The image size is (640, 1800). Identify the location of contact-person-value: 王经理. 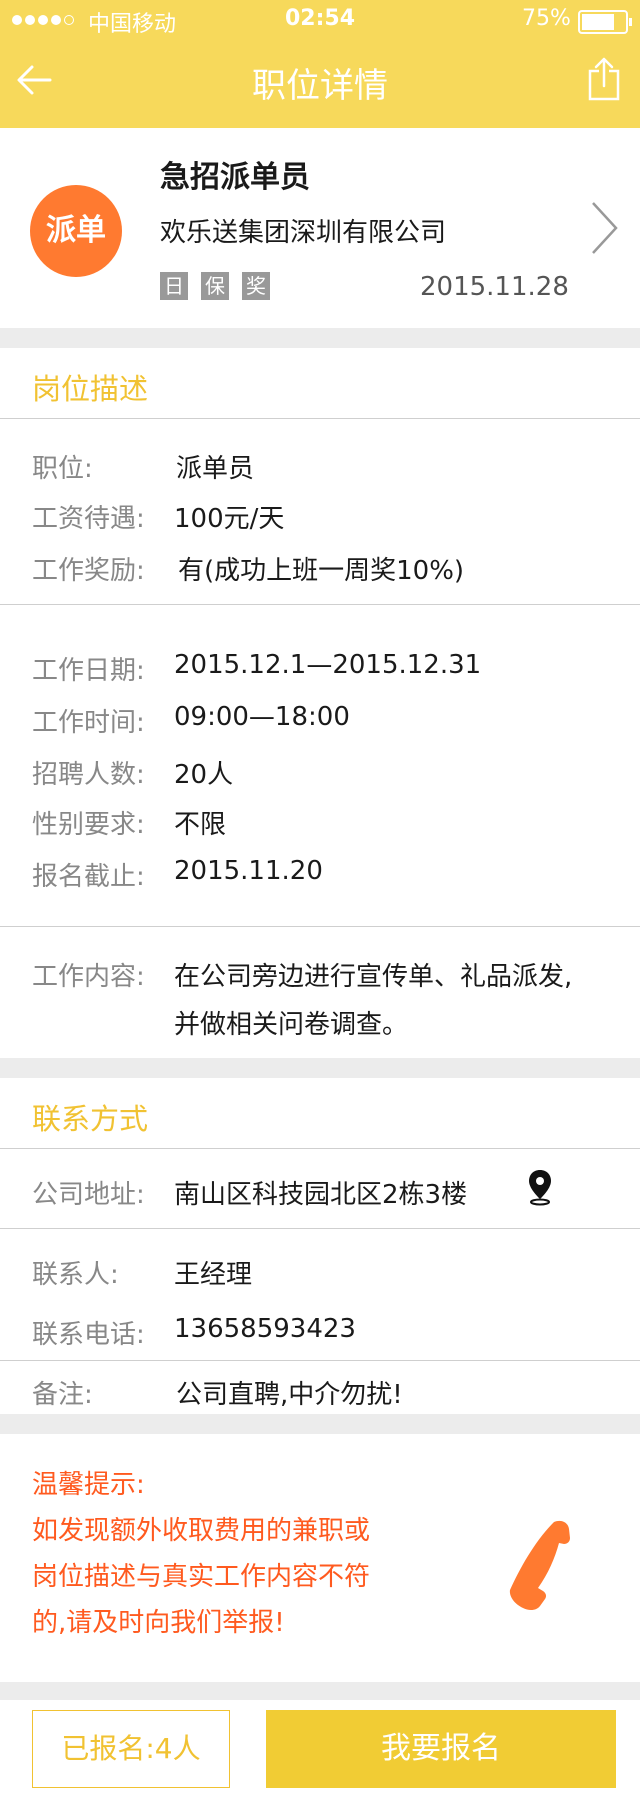
(213, 1275).